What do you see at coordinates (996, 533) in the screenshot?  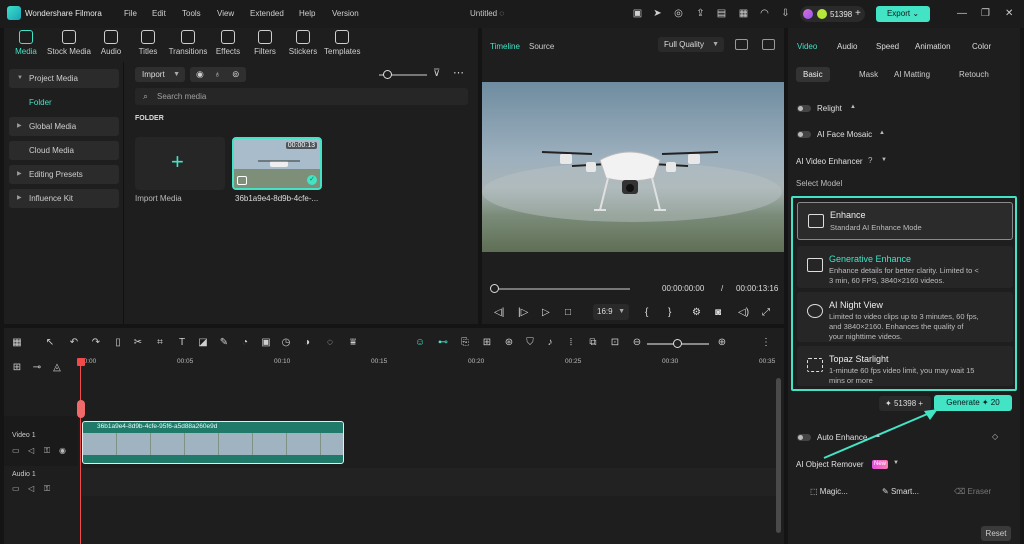 I see `reset-button: Reset` at bounding box center [996, 533].